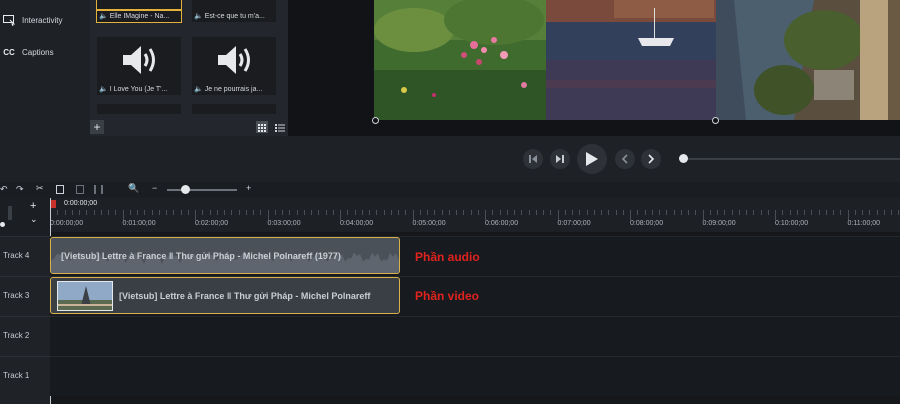  What do you see at coordinates (60, 189) in the screenshot?
I see `copy-icon` at bounding box center [60, 189].